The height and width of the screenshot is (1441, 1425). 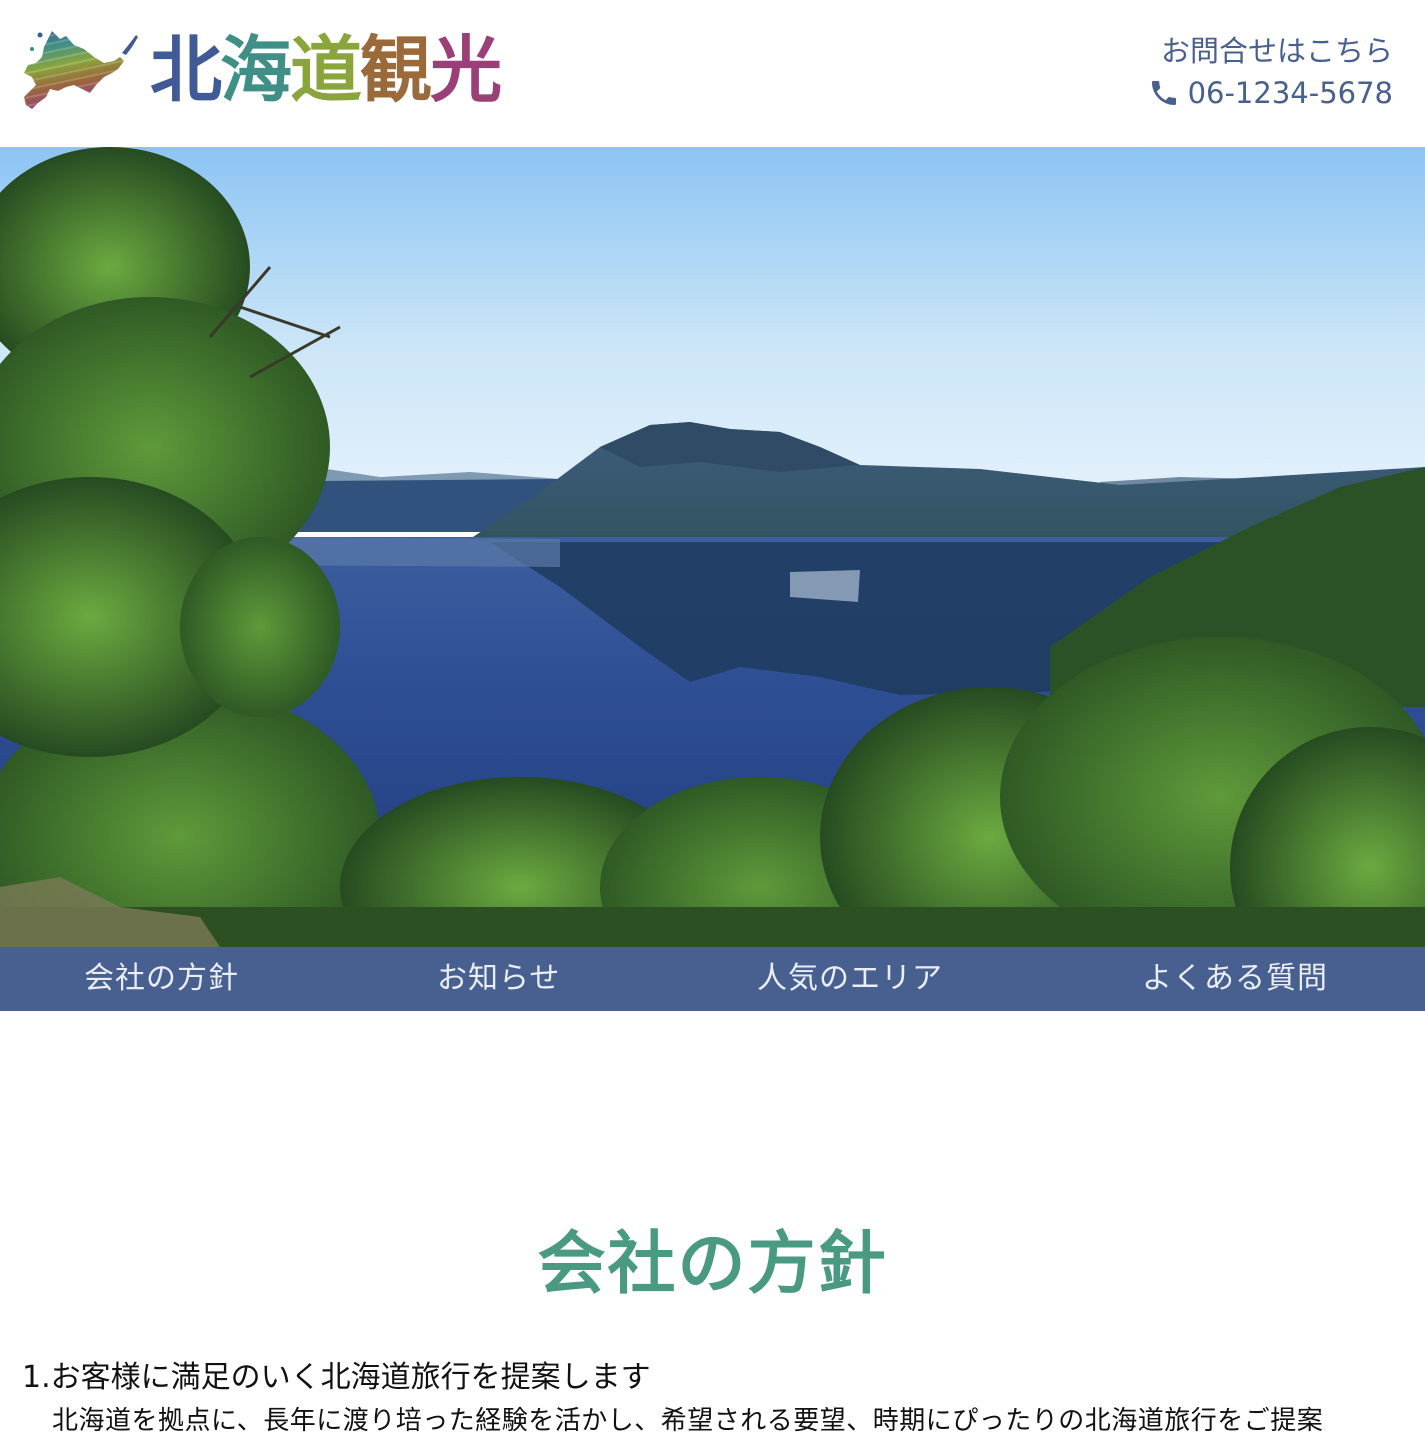 I want to click on logo-char: 観, so click(x=396, y=70).